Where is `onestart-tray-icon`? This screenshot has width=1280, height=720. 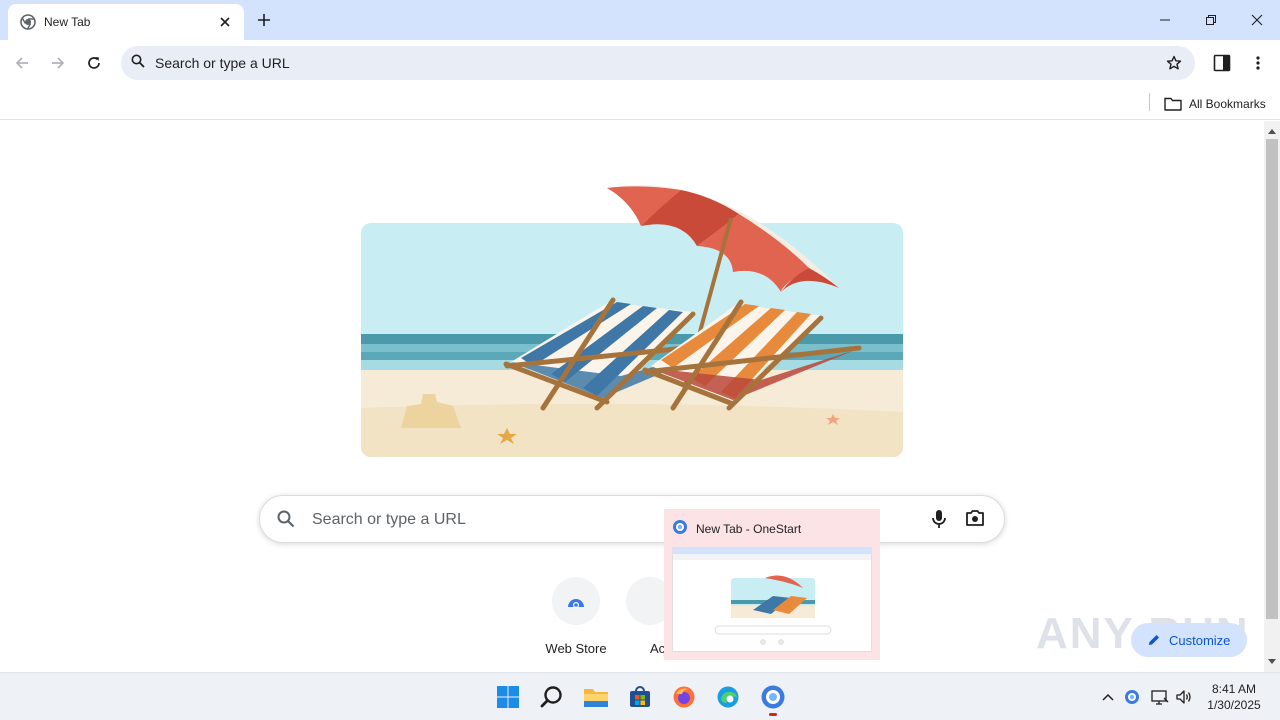 onestart-tray-icon is located at coordinates (1132, 697).